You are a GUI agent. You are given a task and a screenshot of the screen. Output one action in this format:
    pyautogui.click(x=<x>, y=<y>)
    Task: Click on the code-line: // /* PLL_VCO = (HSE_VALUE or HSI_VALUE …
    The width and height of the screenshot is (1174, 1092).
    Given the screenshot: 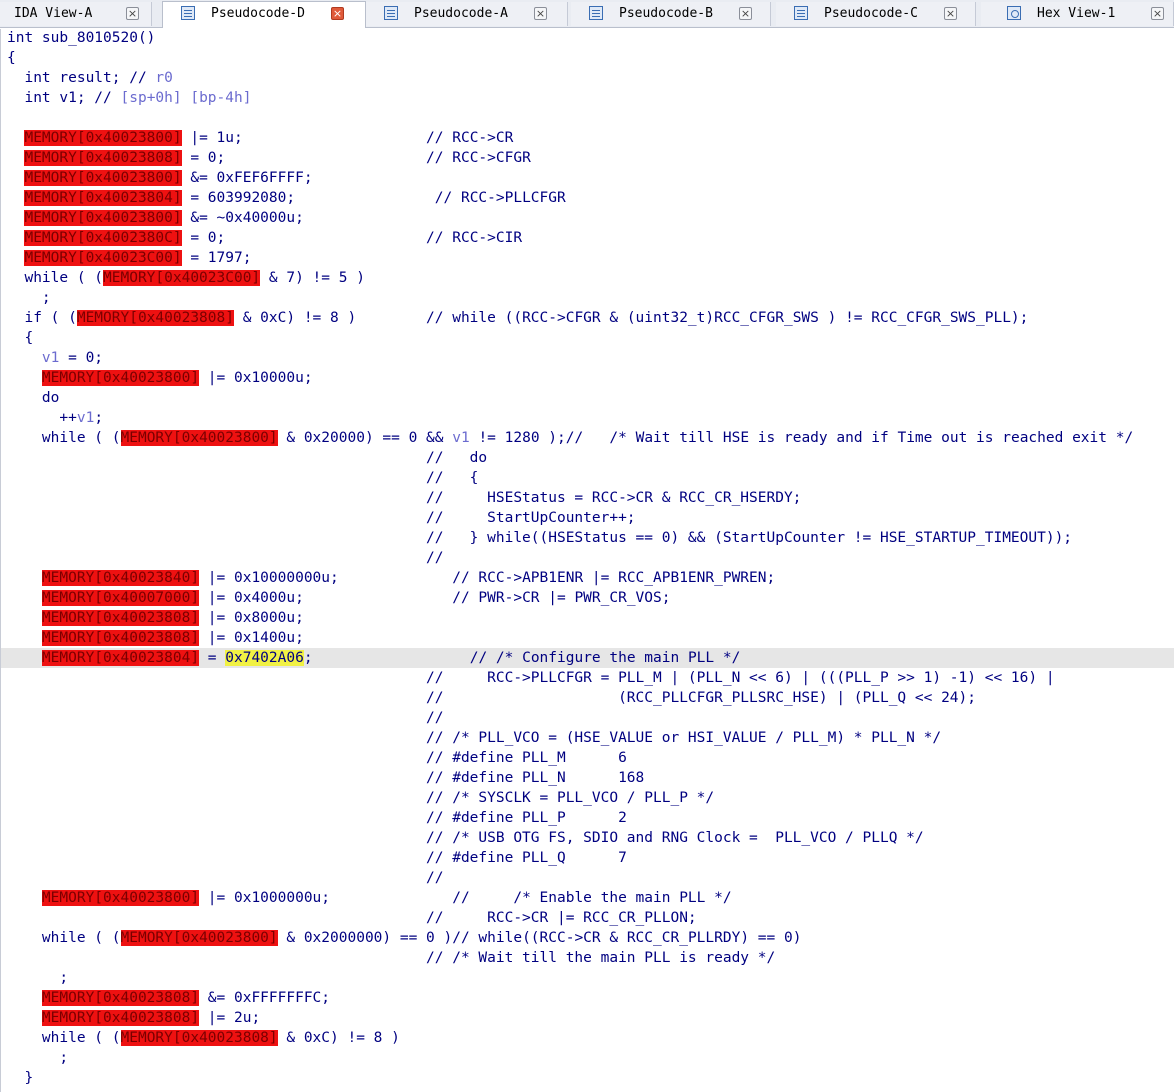 What is the action you would take?
    pyautogui.click(x=587, y=738)
    